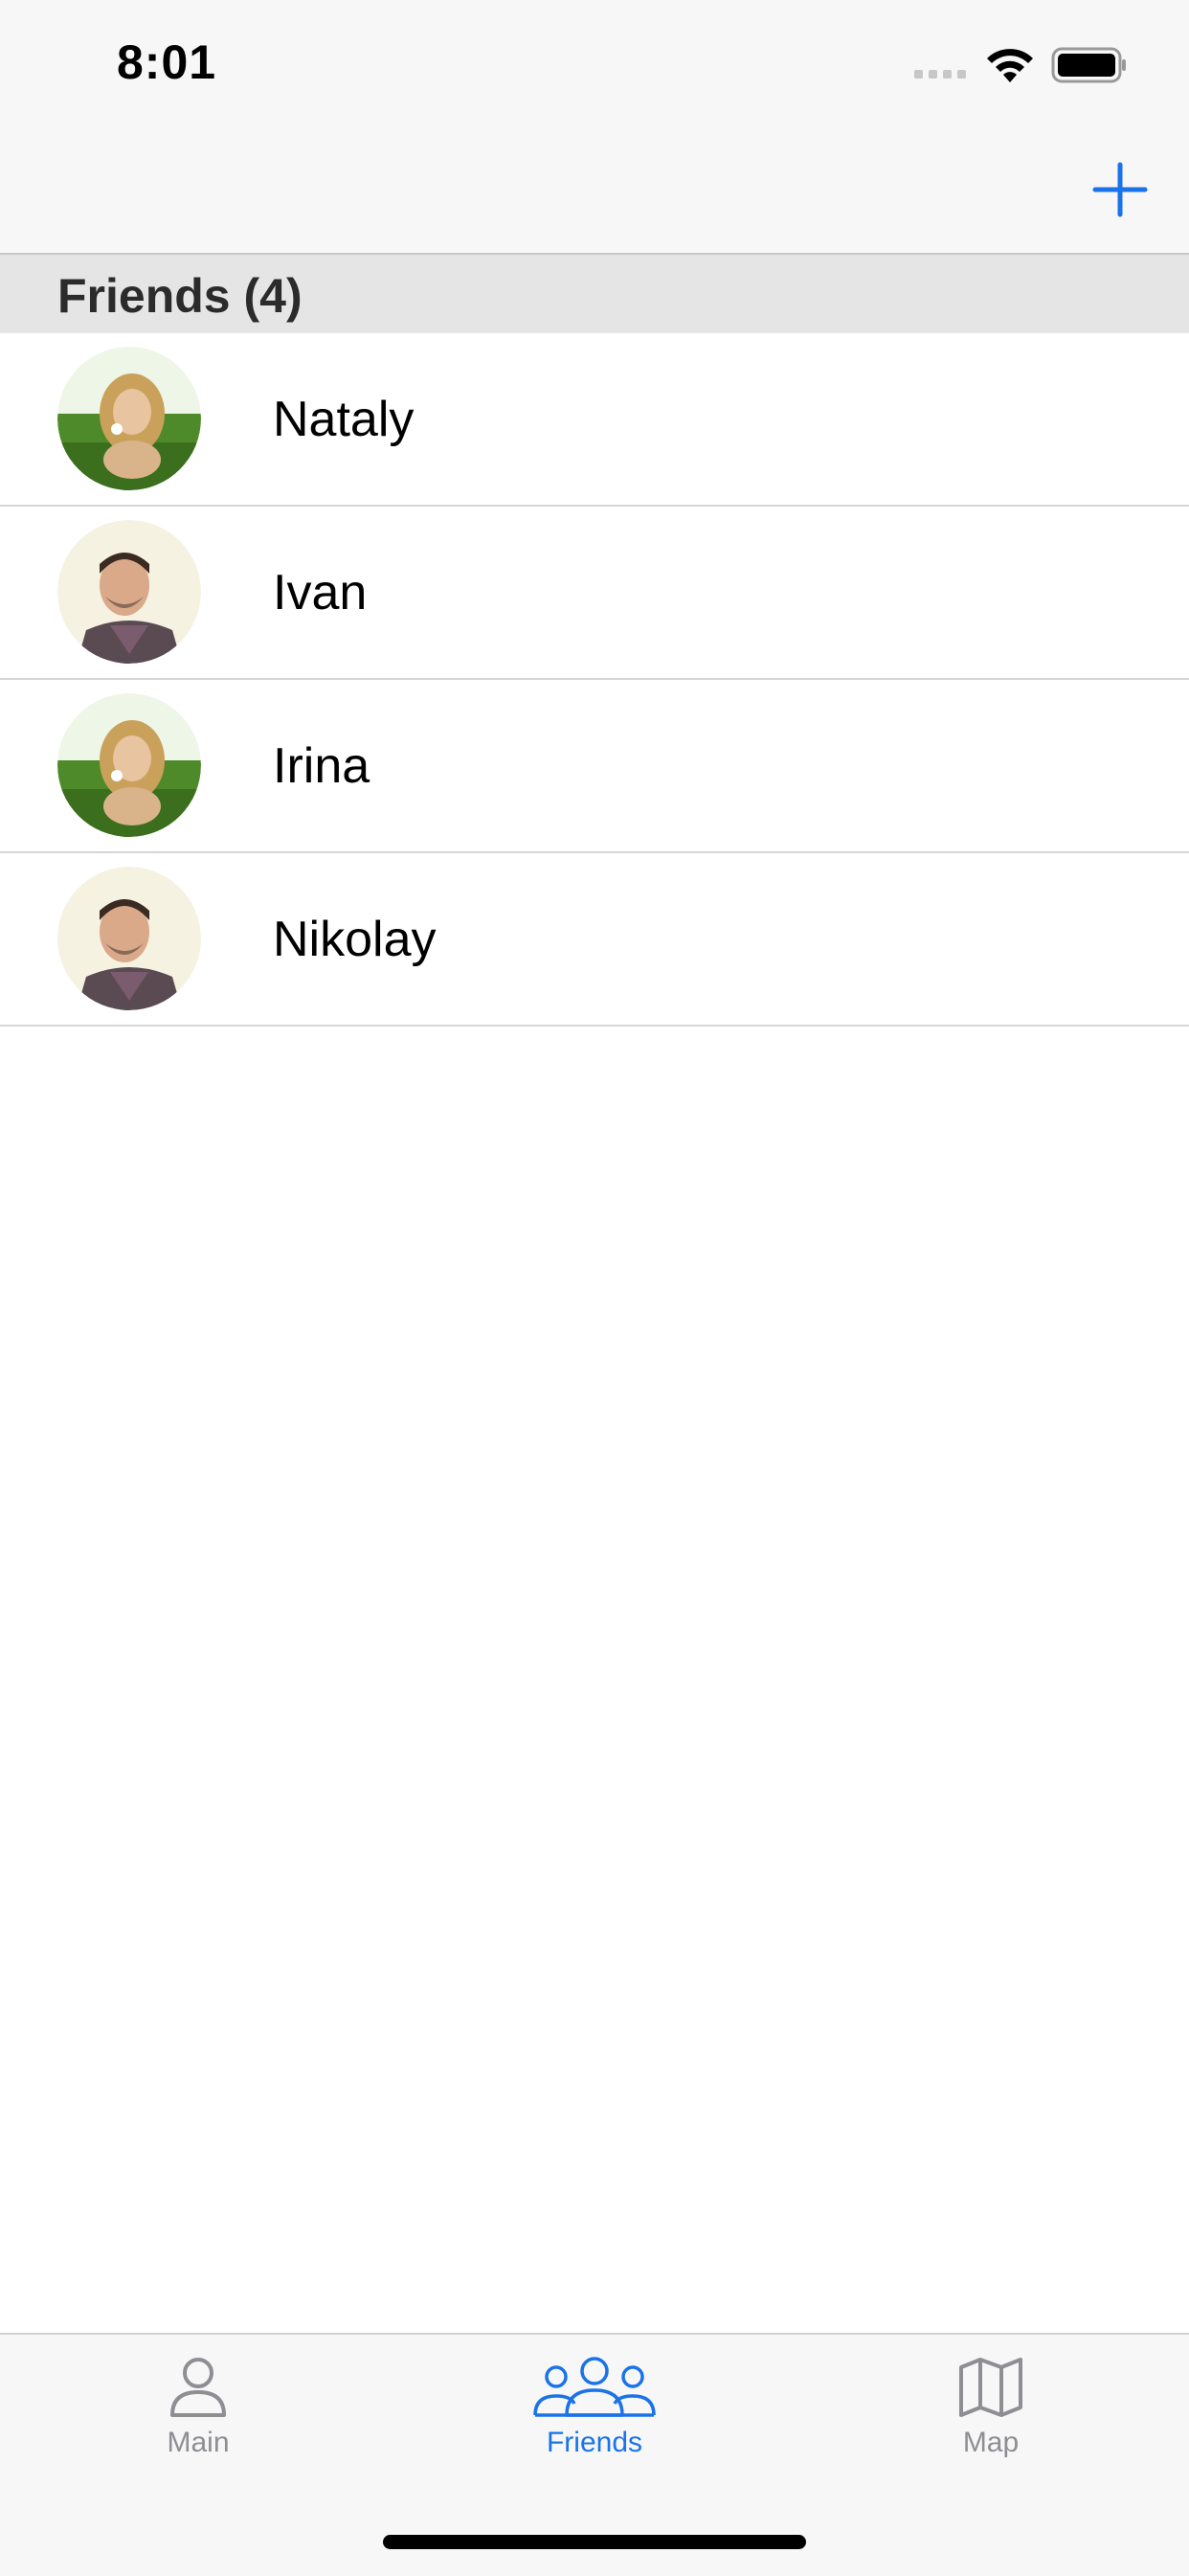 Image resolution: width=1189 pixels, height=2576 pixels. What do you see at coordinates (198, 2425) in the screenshot?
I see `tab-main: Main` at bounding box center [198, 2425].